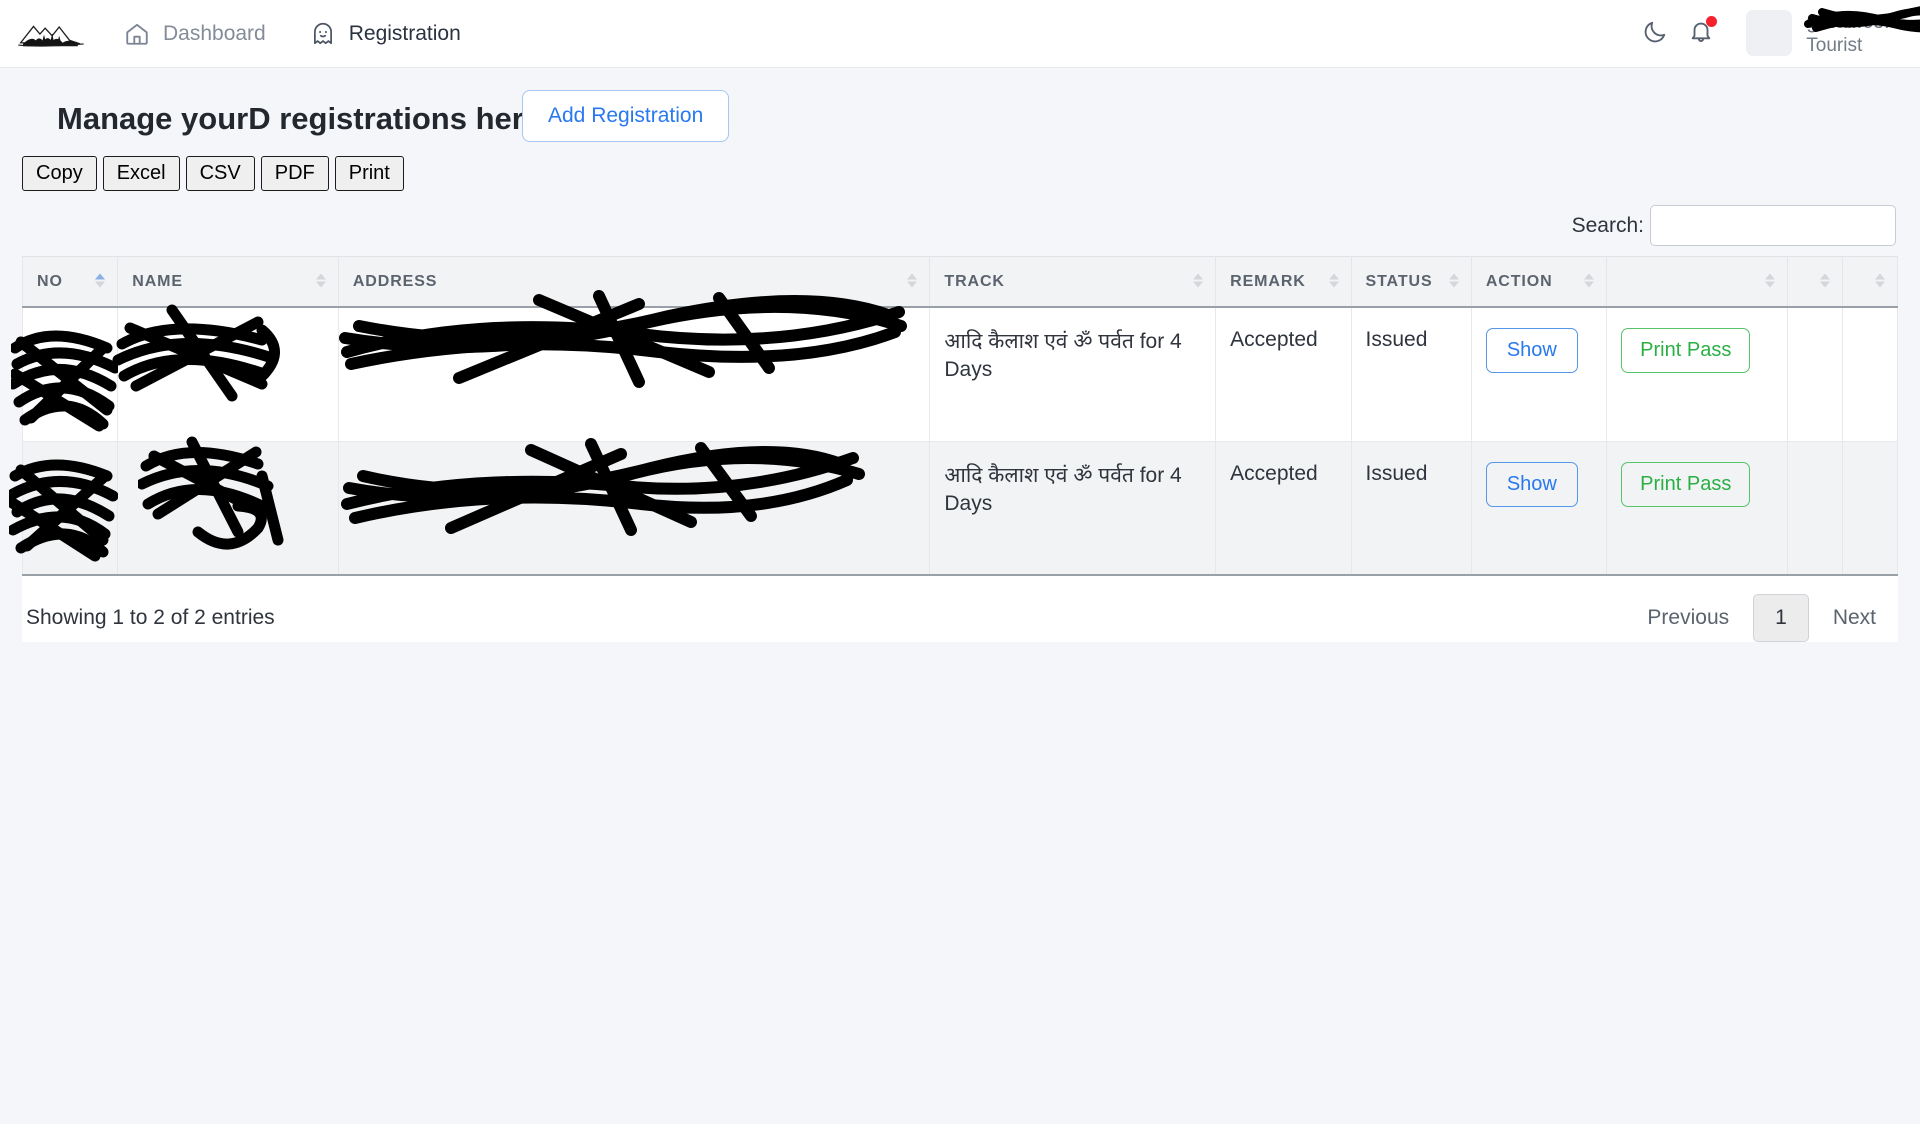 Image resolution: width=1920 pixels, height=1124 pixels. I want to click on notification-dot, so click(1712, 22).